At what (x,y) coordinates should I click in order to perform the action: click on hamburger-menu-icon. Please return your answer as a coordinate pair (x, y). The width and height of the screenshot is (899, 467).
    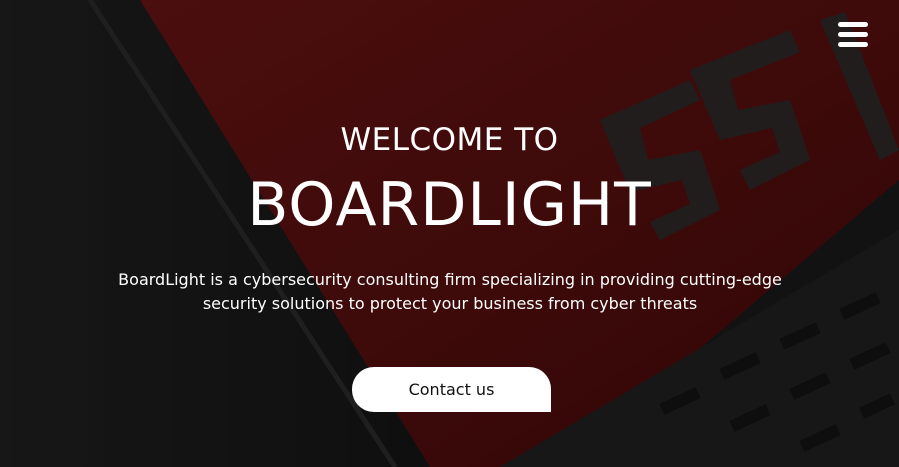
    Looking at the image, I should click on (853, 35).